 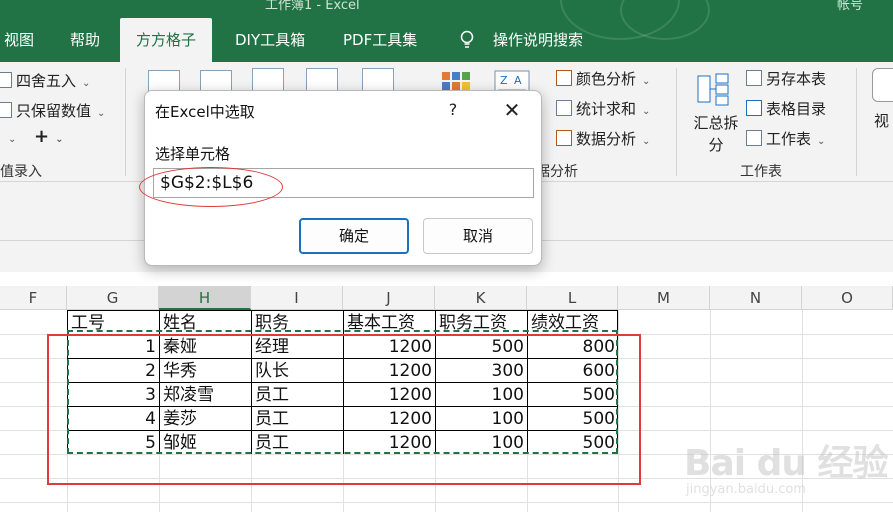 What do you see at coordinates (205, 298) in the screenshot?
I see `col-header-h: H` at bounding box center [205, 298].